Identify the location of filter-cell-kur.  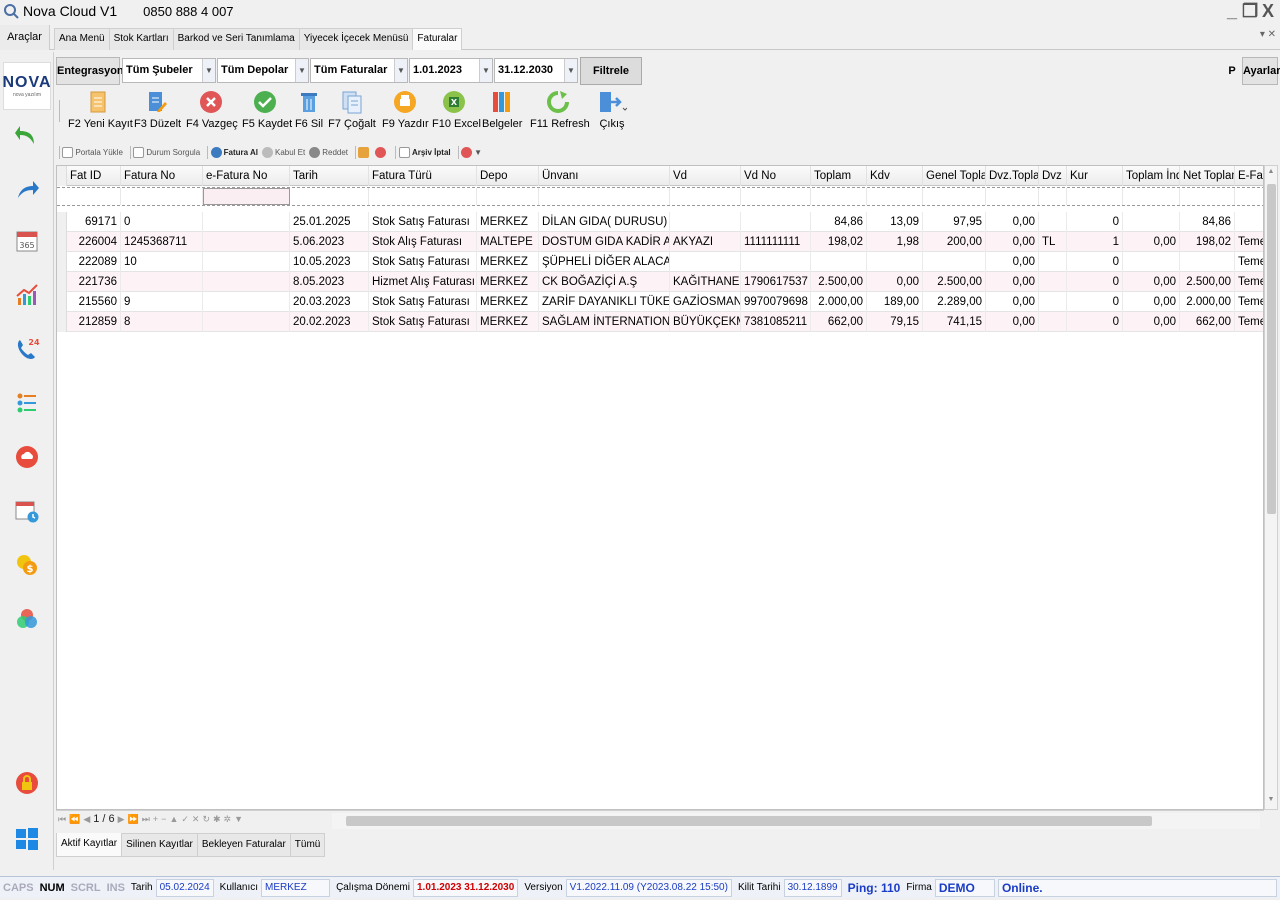
(1095, 196).